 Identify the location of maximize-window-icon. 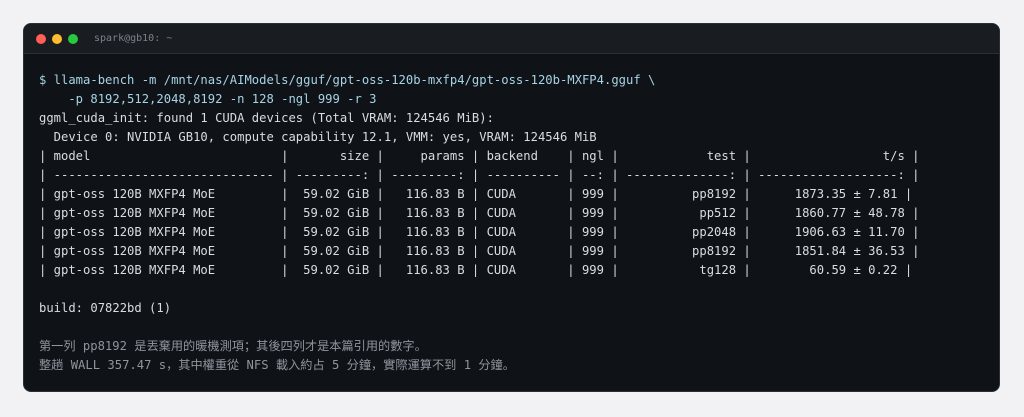
(73, 38).